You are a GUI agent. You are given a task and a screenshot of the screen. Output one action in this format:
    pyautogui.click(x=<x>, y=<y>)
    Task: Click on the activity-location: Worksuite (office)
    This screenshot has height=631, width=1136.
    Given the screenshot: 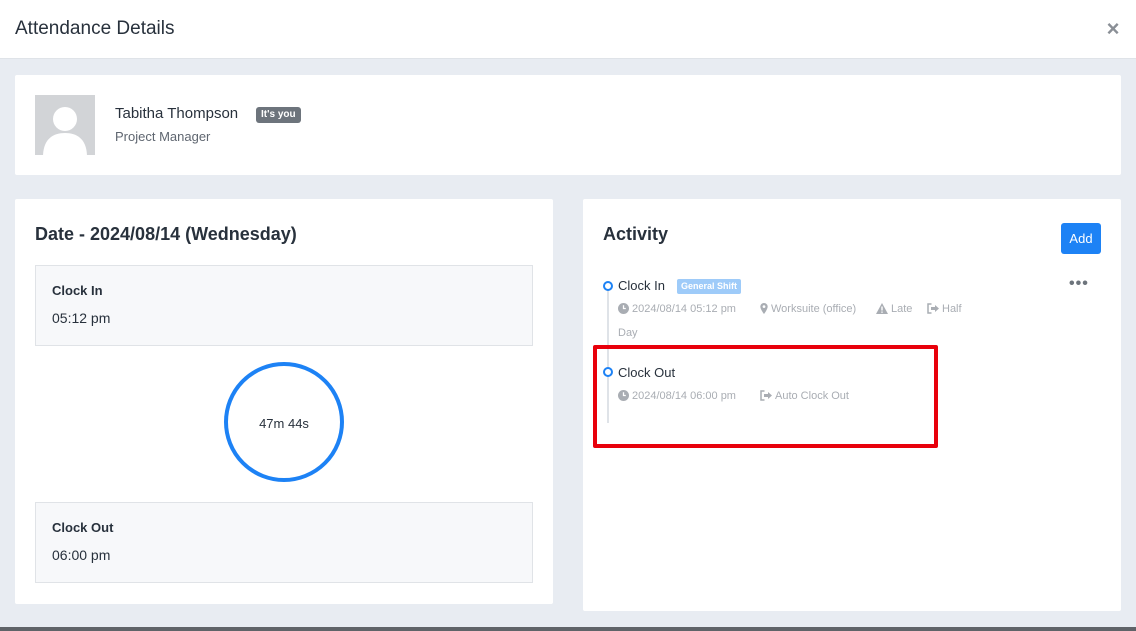 What is the action you would take?
    pyautogui.click(x=808, y=309)
    